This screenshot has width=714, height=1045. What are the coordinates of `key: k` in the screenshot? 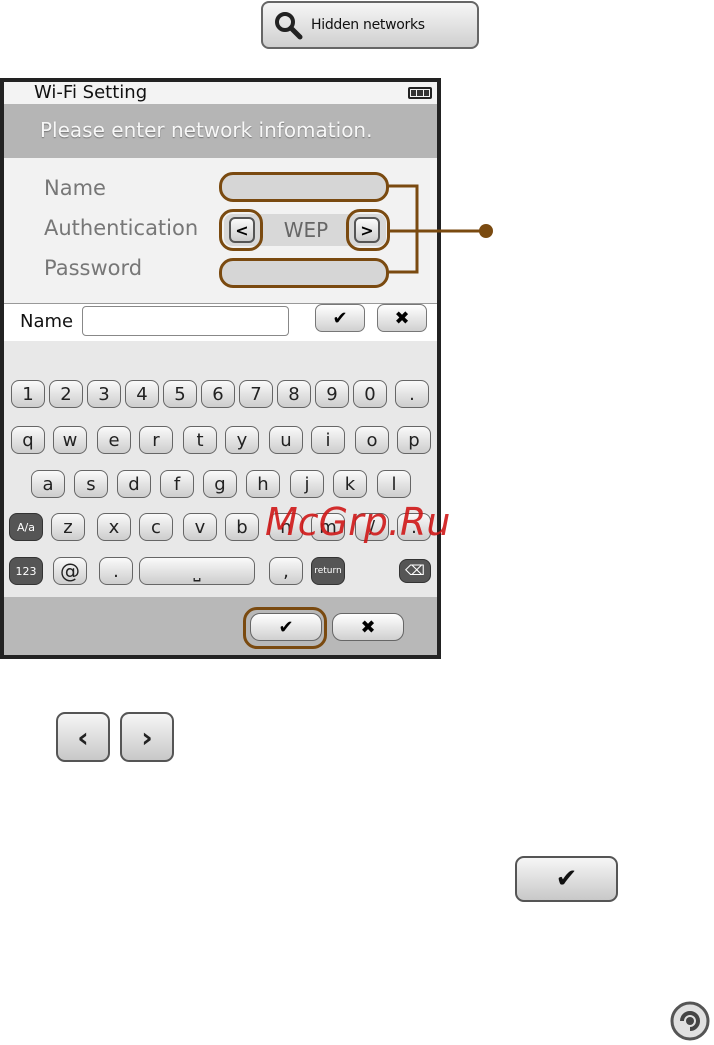 It's located at (350, 484).